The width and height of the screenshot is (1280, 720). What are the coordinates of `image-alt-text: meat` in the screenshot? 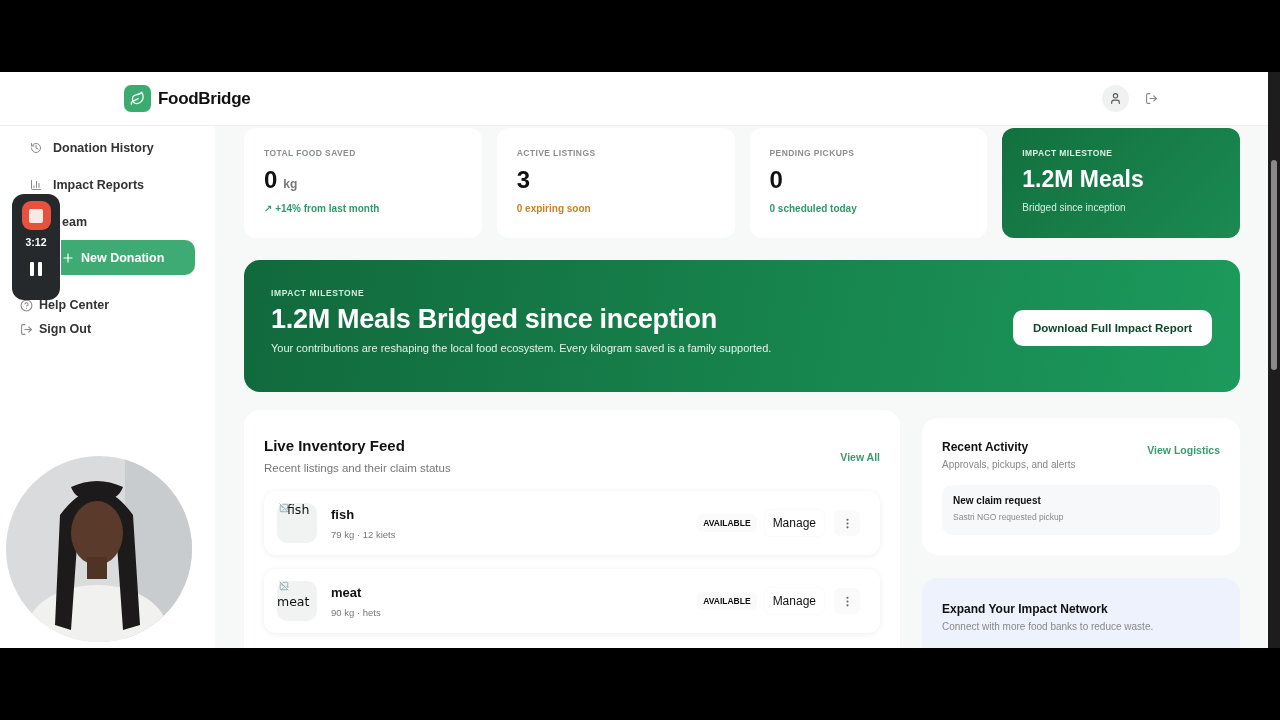 It's located at (293, 602).